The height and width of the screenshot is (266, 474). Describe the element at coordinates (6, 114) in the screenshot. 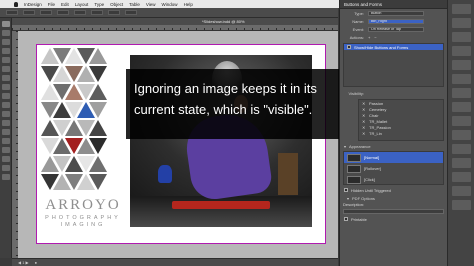

I see `scissors-tool-icon` at that location.